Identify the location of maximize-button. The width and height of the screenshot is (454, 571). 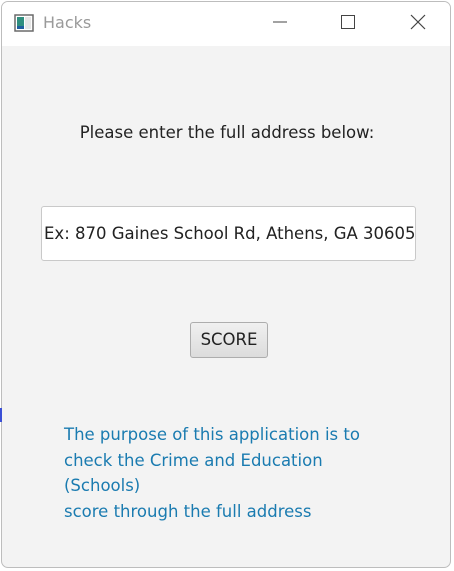
(348, 24).